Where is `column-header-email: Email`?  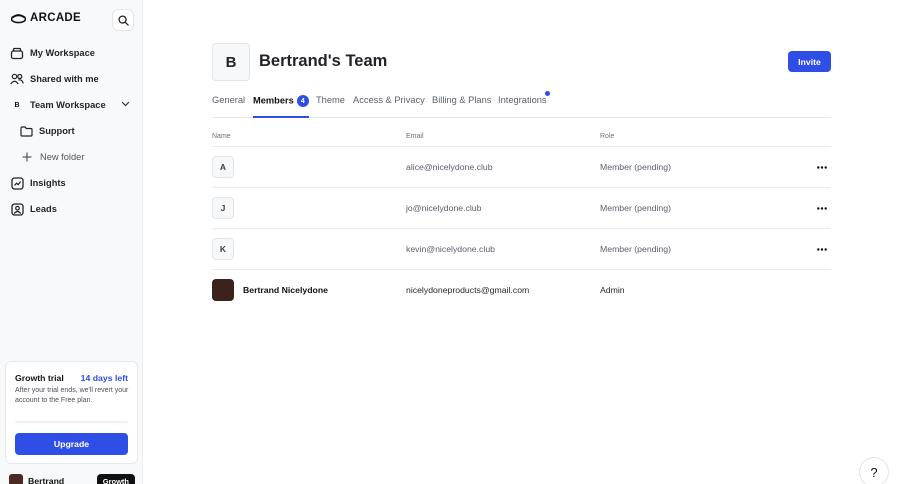 column-header-email: Email is located at coordinates (415, 136).